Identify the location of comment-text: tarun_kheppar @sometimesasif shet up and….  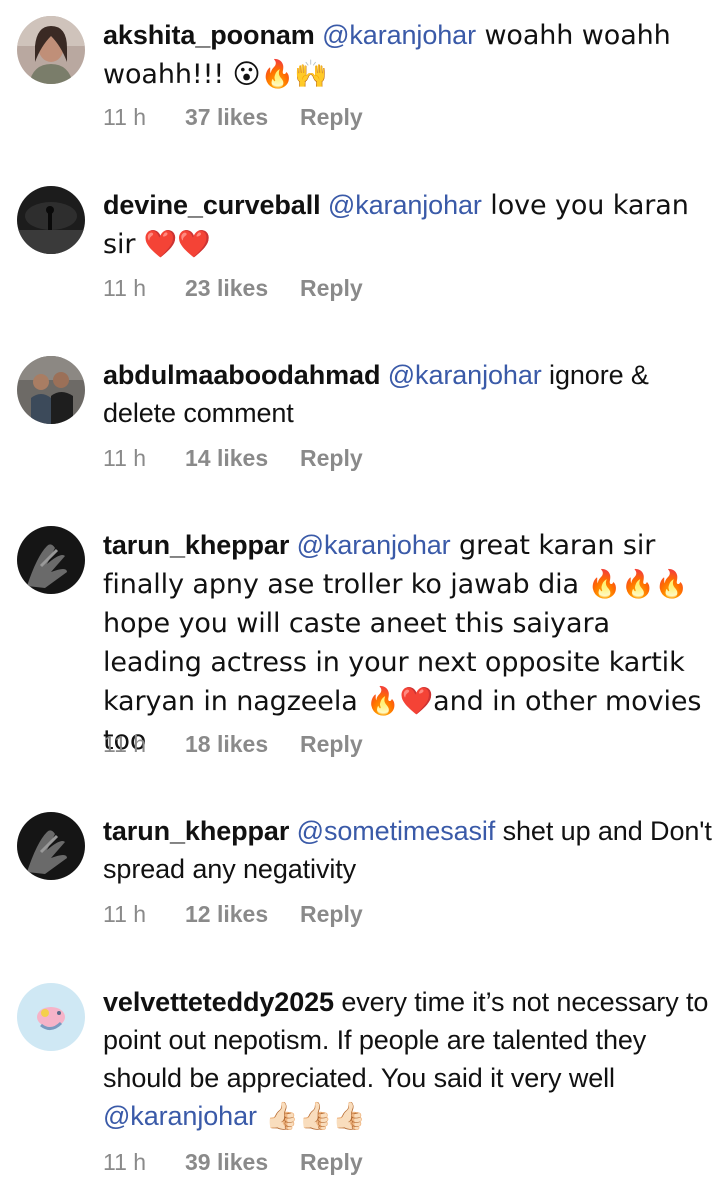
(407, 850).